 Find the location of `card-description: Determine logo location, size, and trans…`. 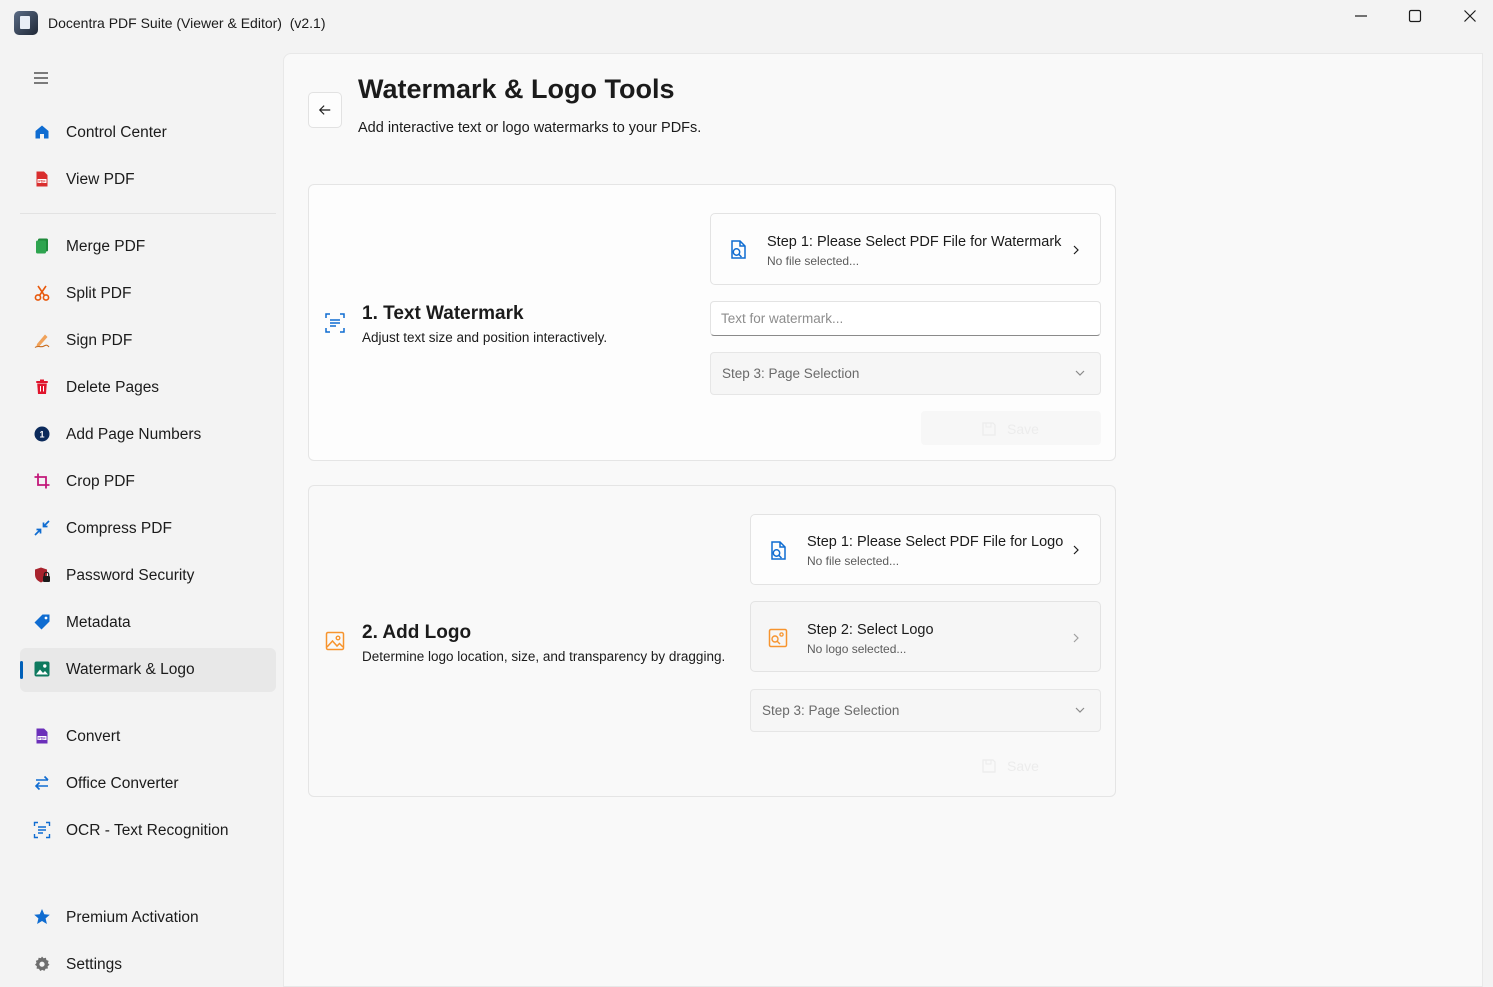

card-description: Determine logo location, size, and trans… is located at coordinates (544, 656).